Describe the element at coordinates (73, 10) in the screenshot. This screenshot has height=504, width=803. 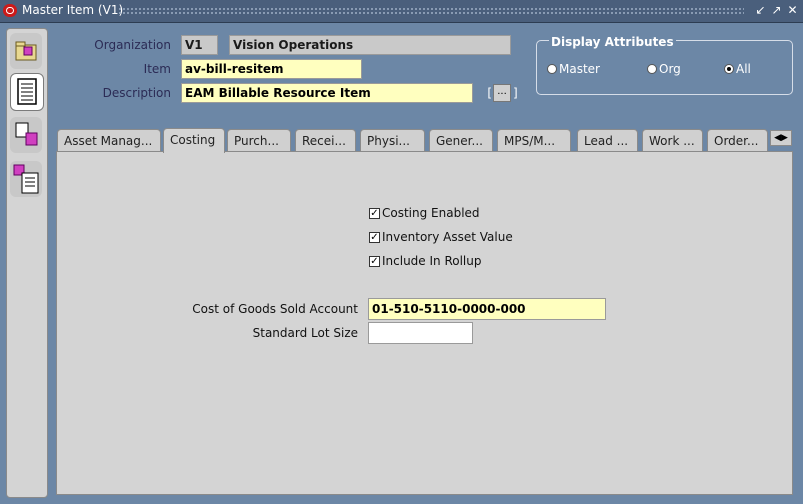
I see `window-title: Master Item (V1)` at that location.